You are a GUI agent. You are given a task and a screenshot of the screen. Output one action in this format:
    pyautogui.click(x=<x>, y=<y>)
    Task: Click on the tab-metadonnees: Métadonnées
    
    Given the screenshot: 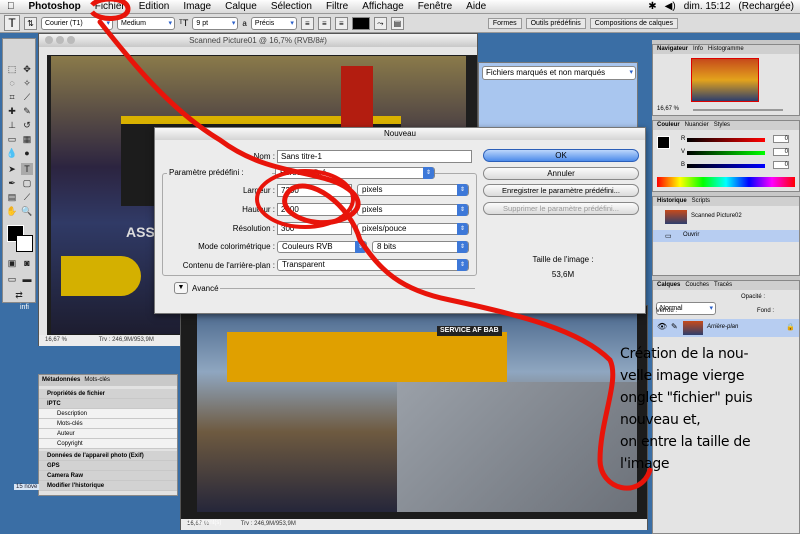 What is the action you would take?
    pyautogui.click(x=61, y=380)
    